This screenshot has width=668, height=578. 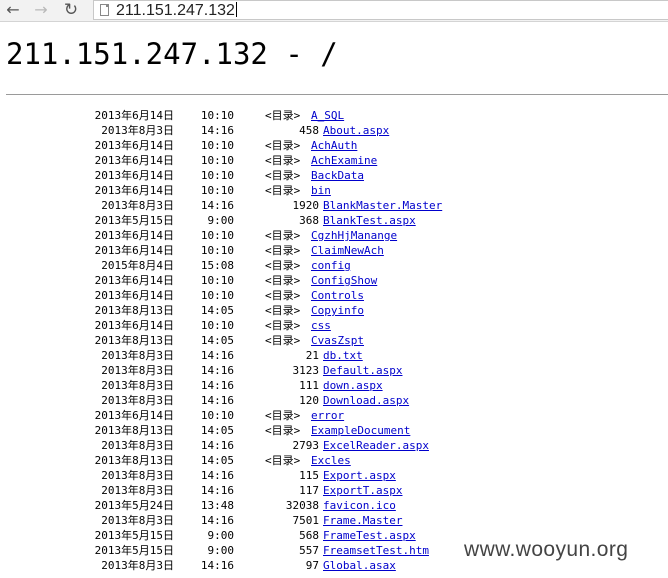 I want to click on directory-link: Excles, so click(x=331, y=460).